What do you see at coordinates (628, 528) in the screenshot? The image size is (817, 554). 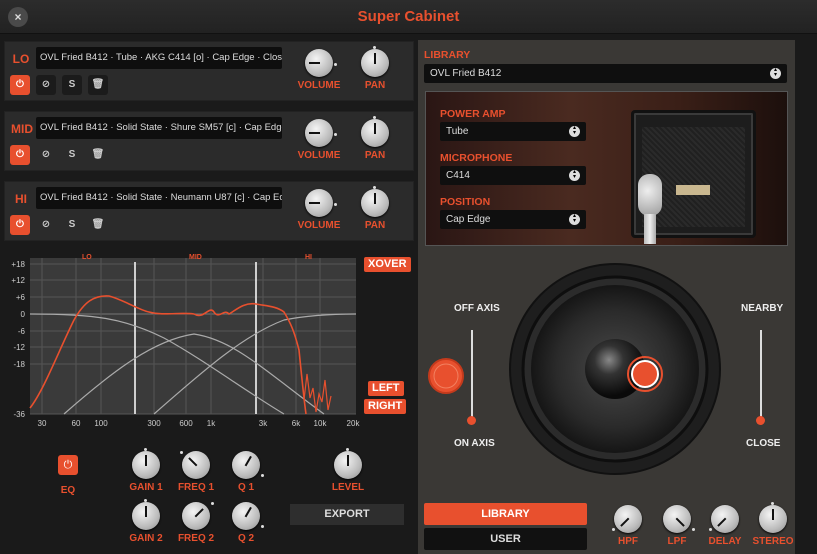 I see `hpf-knob: HPF` at bounding box center [628, 528].